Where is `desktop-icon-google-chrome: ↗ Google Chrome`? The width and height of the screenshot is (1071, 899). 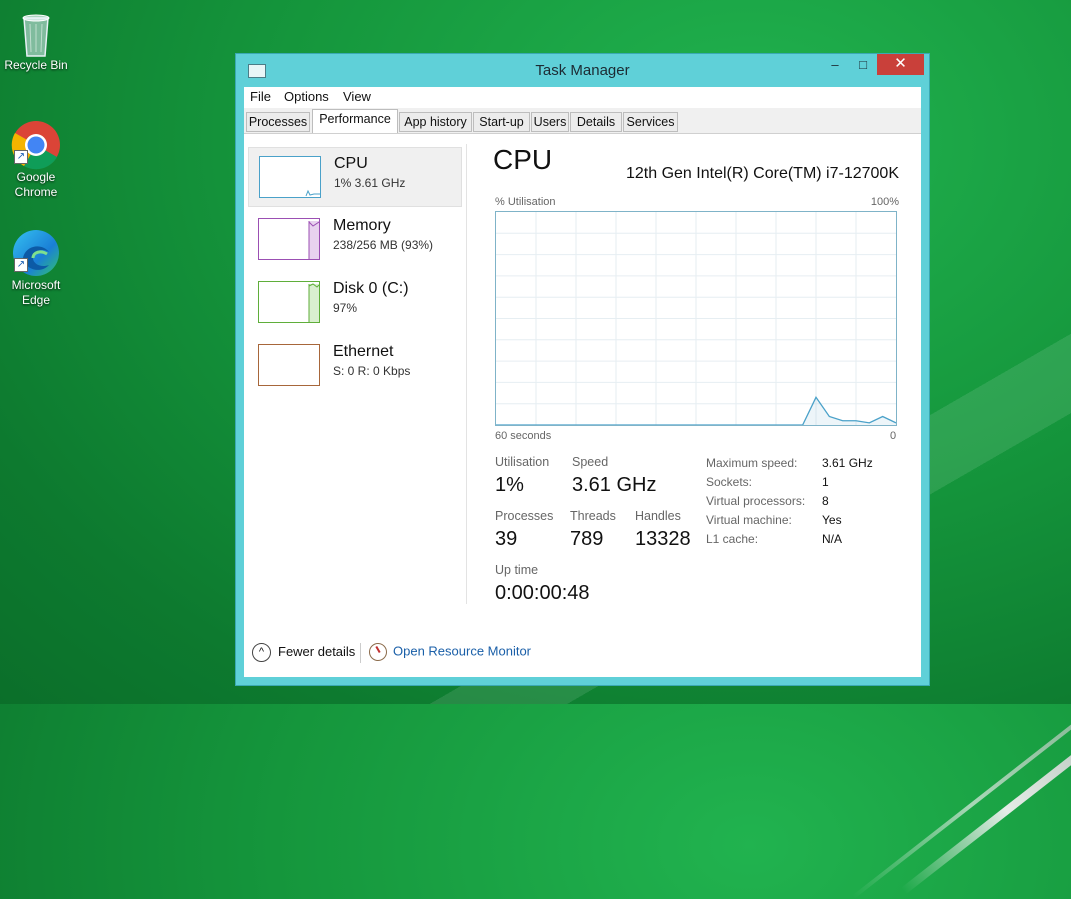 desktop-icon-google-chrome: ↗ Google Chrome is located at coordinates (36, 160).